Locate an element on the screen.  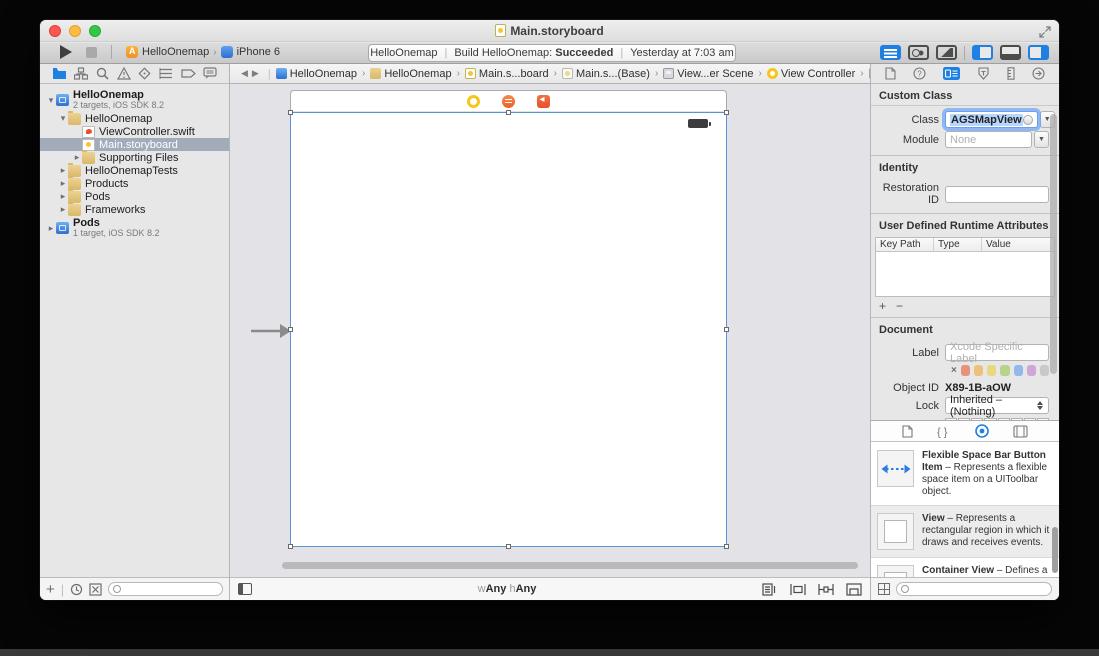
initial-view-controller-arrow is located at coordinates (271, 331).